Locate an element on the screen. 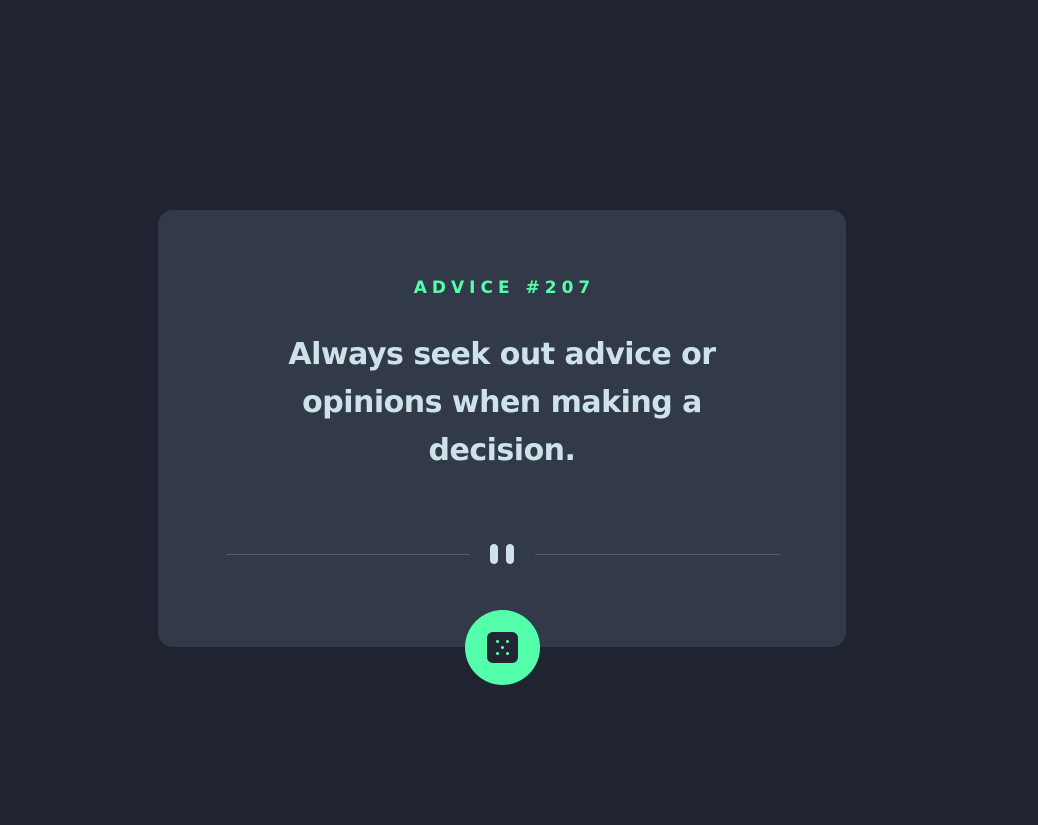  pause-quote-icon is located at coordinates (503, 554).